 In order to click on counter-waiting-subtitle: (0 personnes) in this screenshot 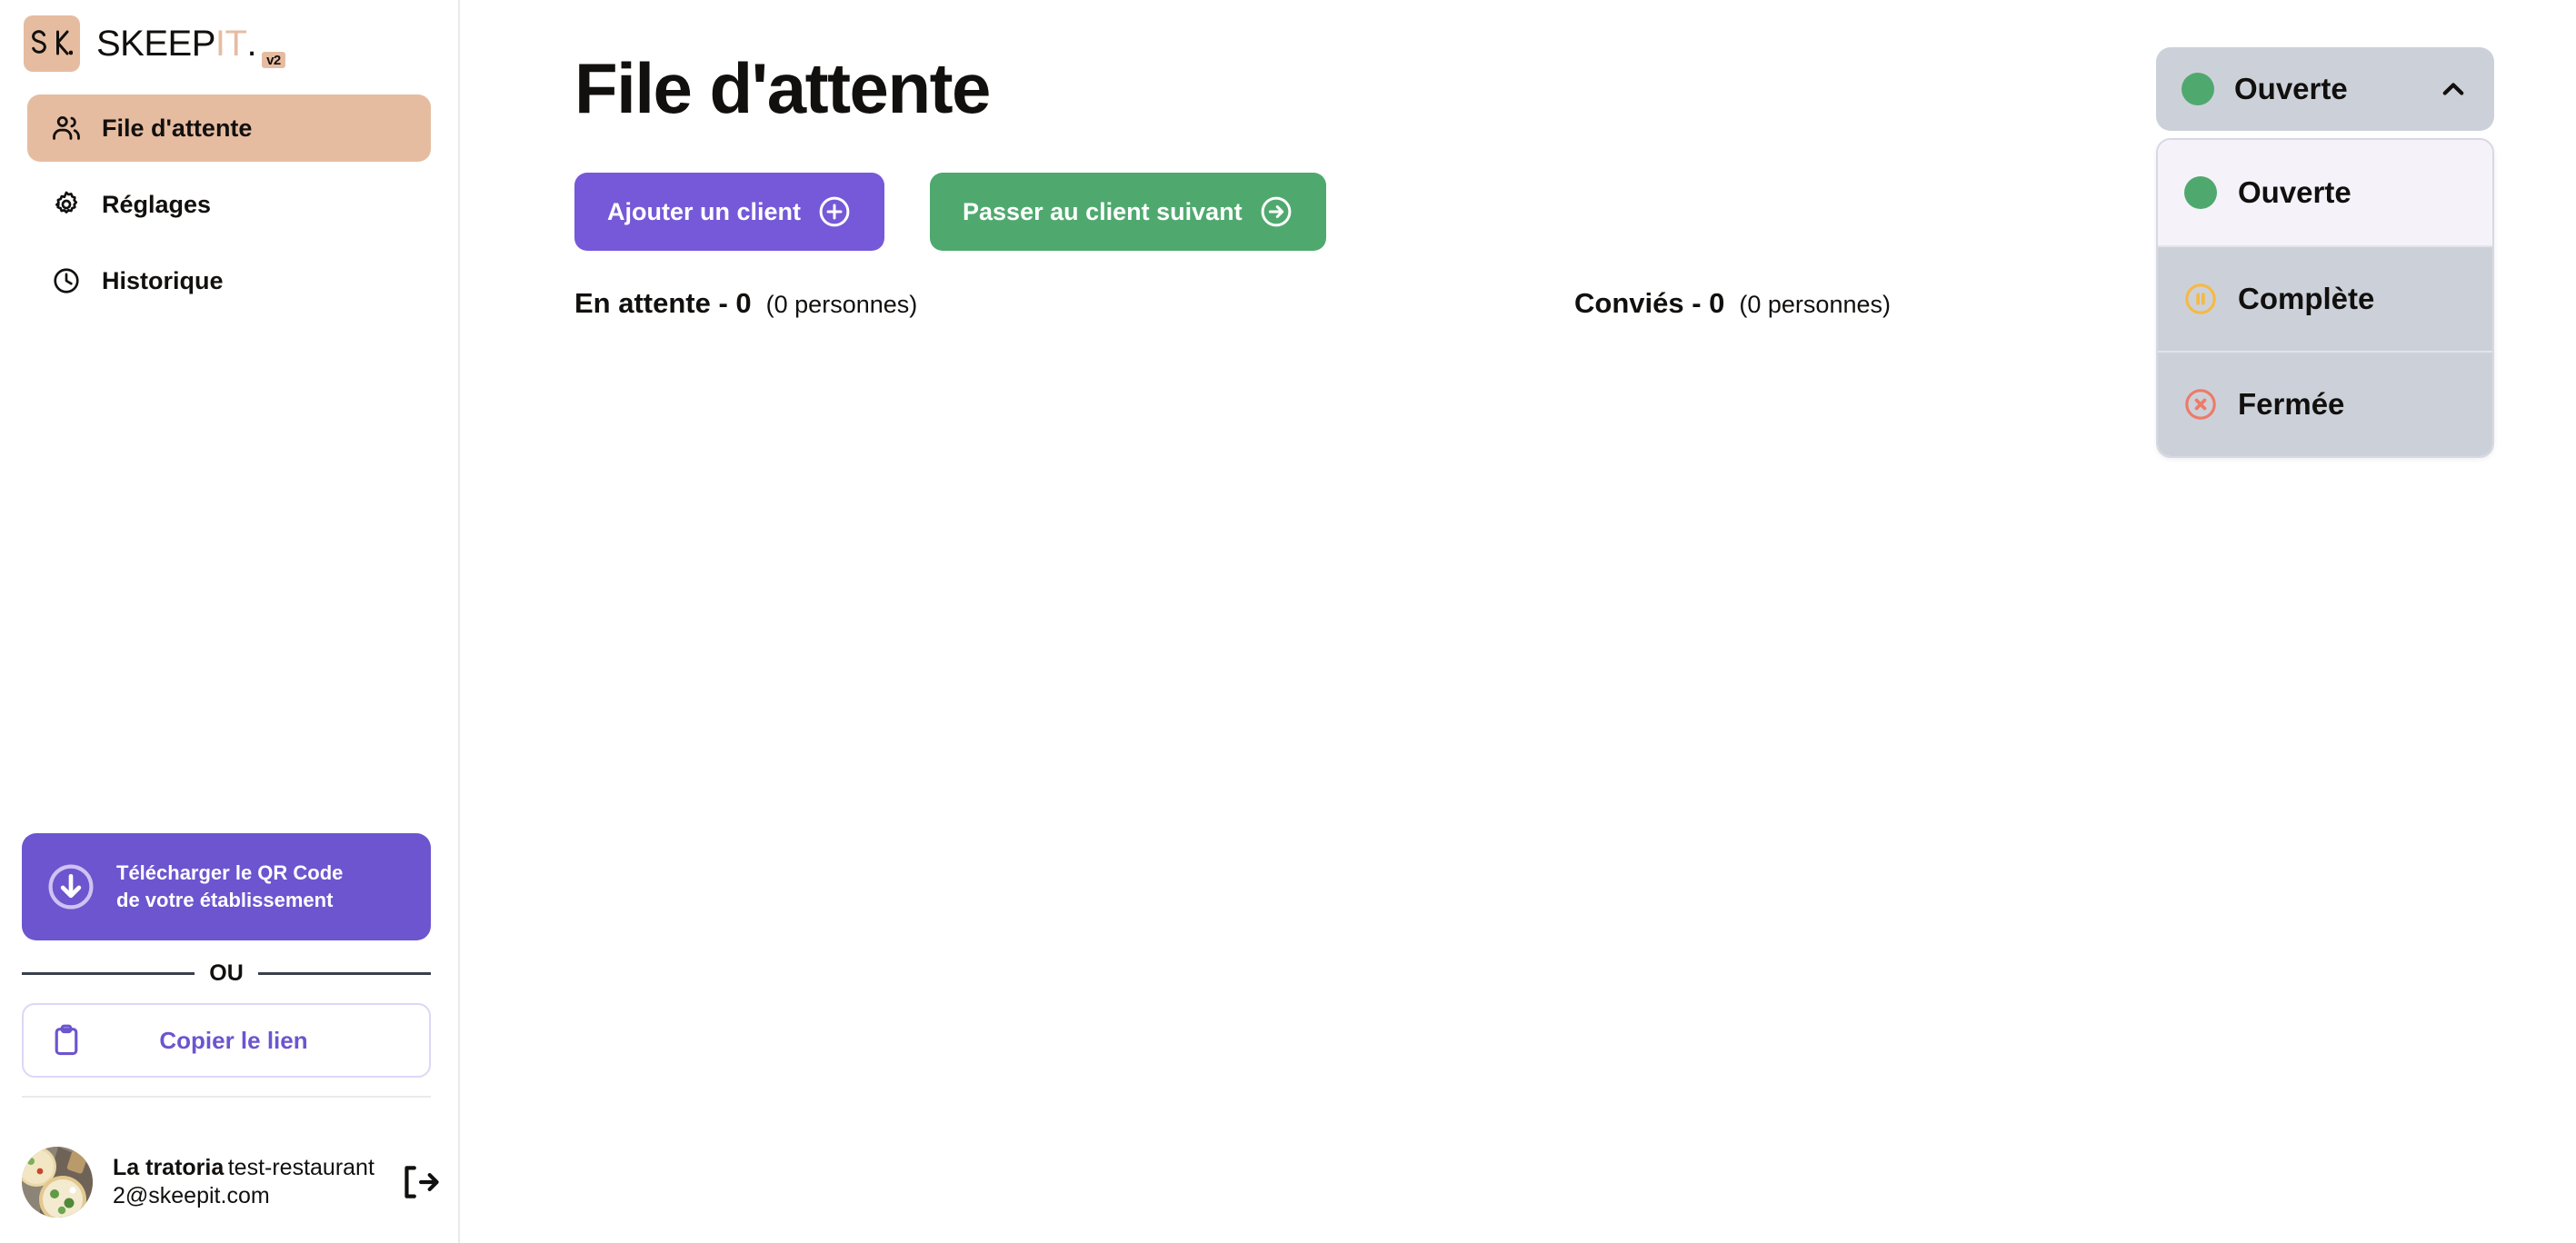, I will do `click(841, 304)`.